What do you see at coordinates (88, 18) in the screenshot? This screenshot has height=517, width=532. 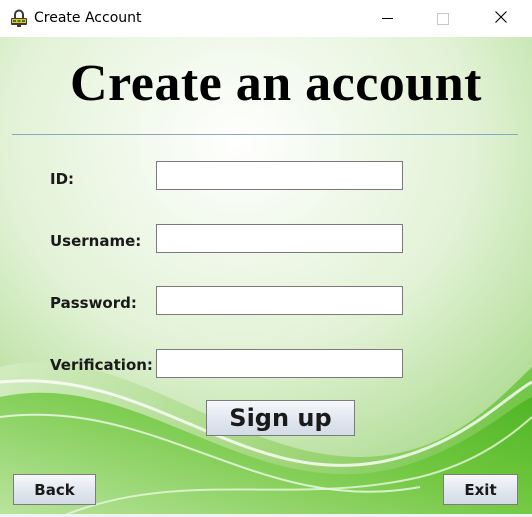 I see `window-title: Create Account` at bounding box center [88, 18].